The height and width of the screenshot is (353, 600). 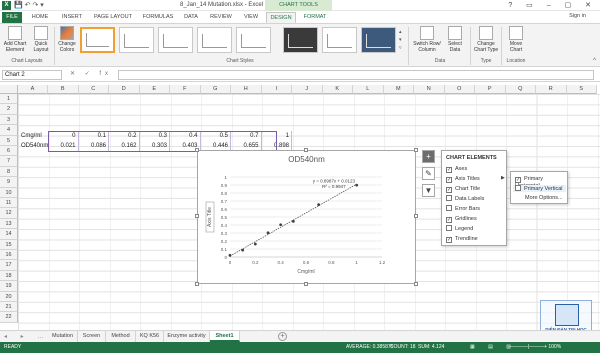 What do you see at coordinates (427, 39) in the screenshot?
I see `switch-row-column-button: Switch Row/ Column` at bounding box center [427, 39].